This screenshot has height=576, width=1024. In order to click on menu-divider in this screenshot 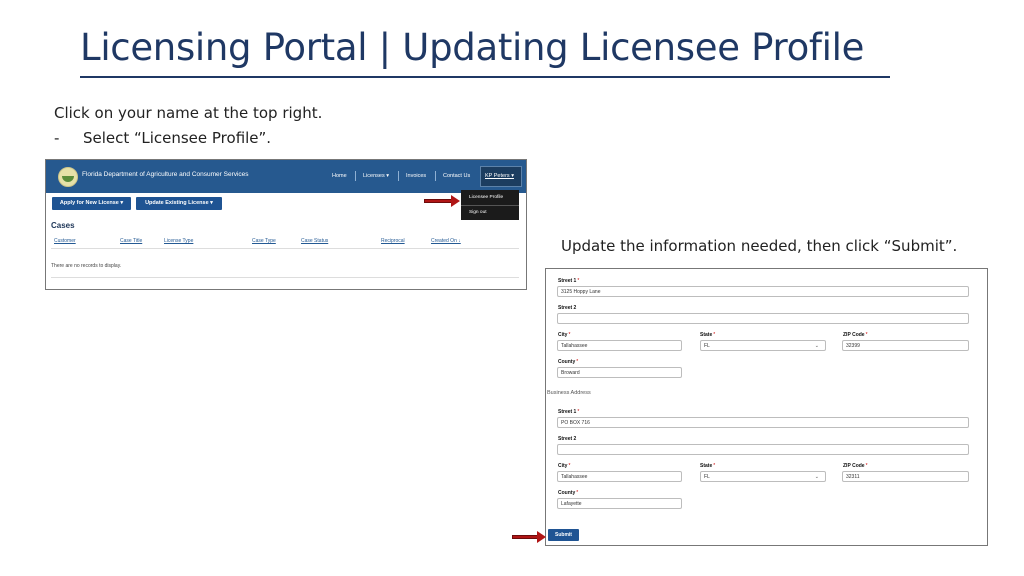, I will do `click(490, 205)`.